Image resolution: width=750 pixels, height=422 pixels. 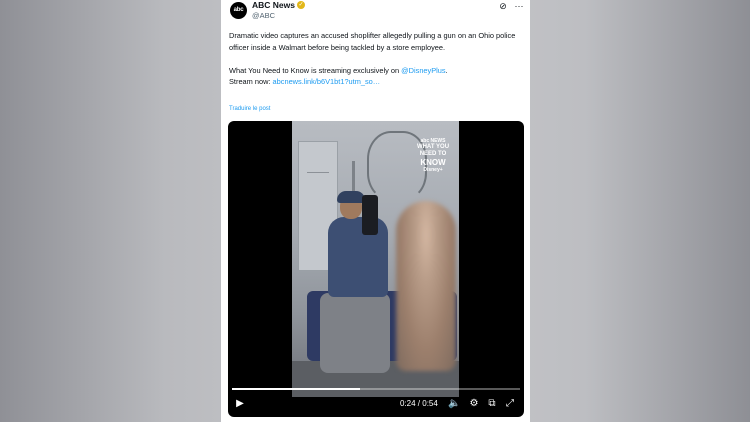 What do you see at coordinates (296, 389) in the screenshot?
I see `progress-fill` at bounding box center [296, 389].